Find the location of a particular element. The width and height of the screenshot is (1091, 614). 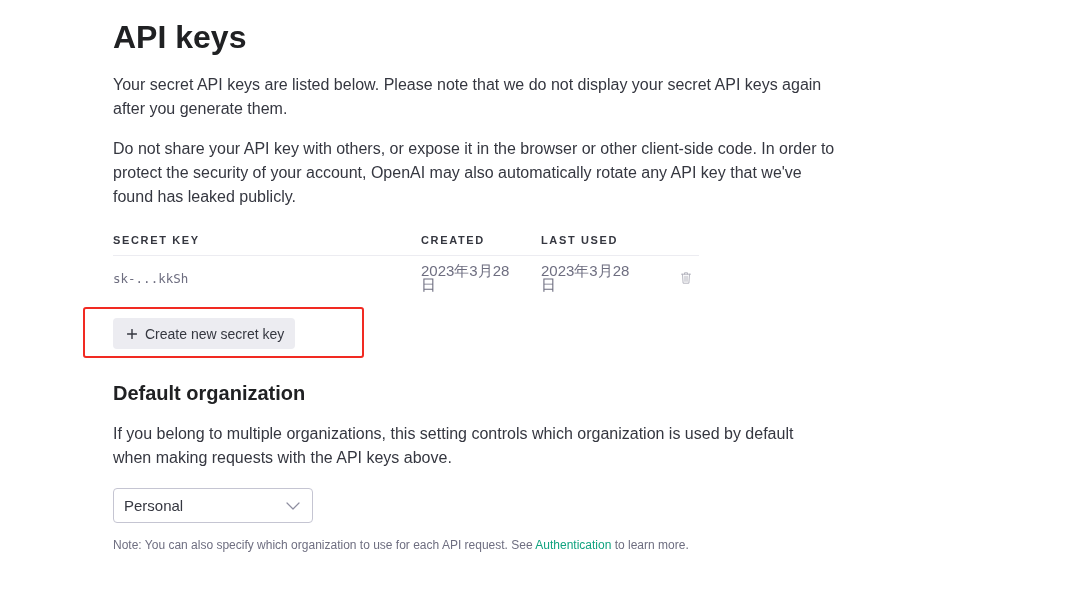

column-header: CREATED is located at coordinates (453, 240).